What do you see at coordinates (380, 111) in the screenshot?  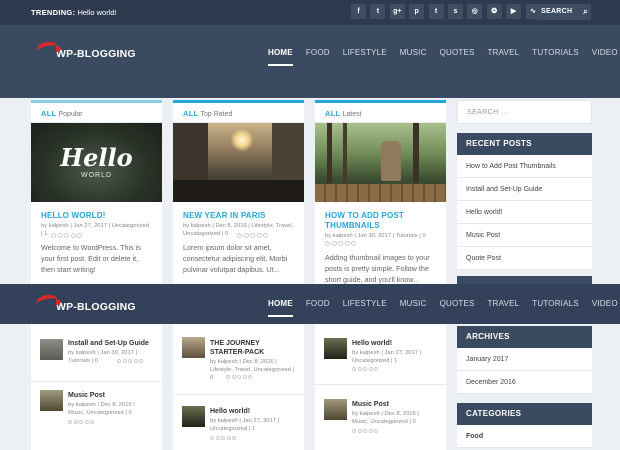 I see `card-tab: ALL Latest` at bounding box center [380, 111].